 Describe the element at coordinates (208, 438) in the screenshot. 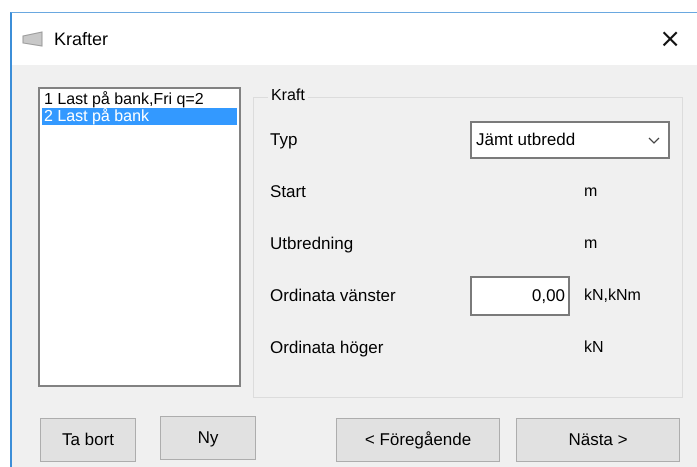

I see `dialog-button: Ny` at that location.